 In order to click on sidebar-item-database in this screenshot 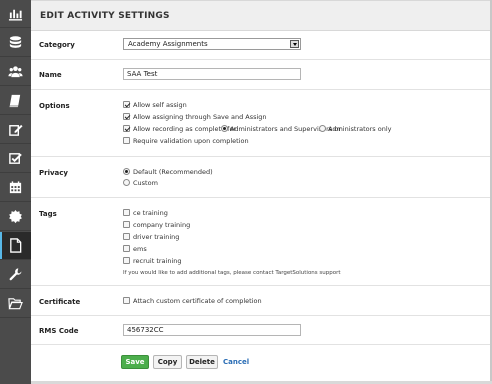, I will do `click(15, 43)`.